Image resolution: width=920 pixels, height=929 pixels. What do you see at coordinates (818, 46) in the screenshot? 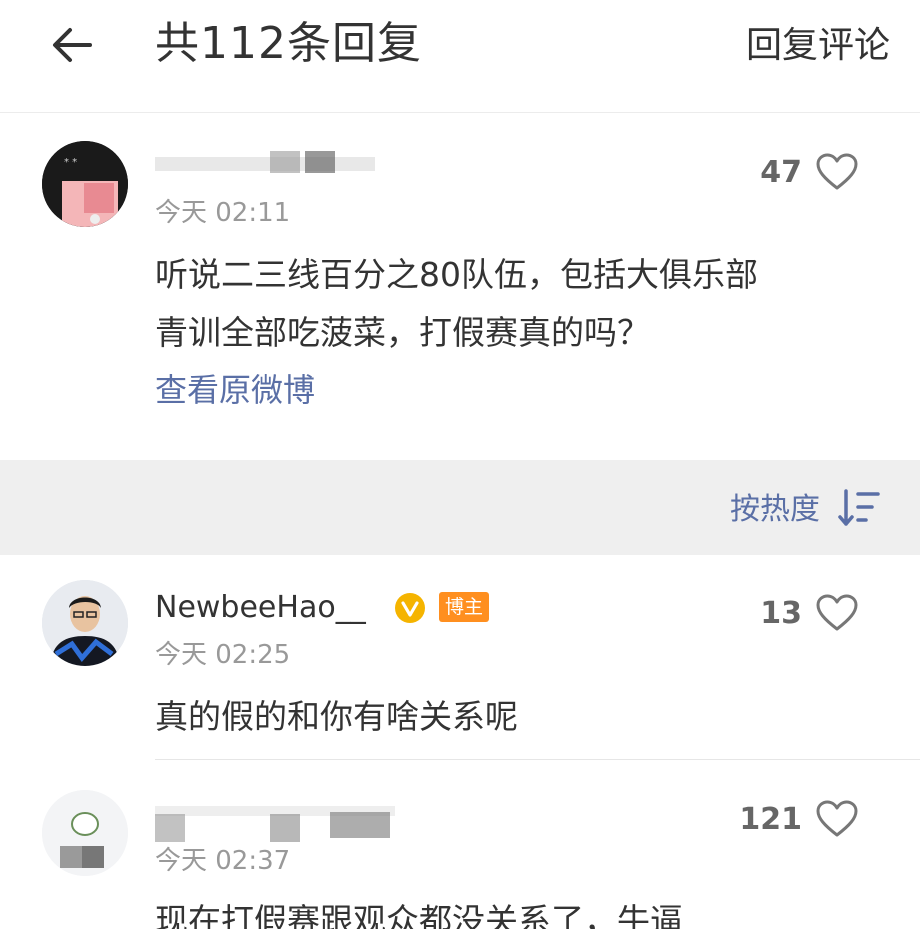
I see `reply-comment-button: 回复评论` at bounding box center [818, 46].